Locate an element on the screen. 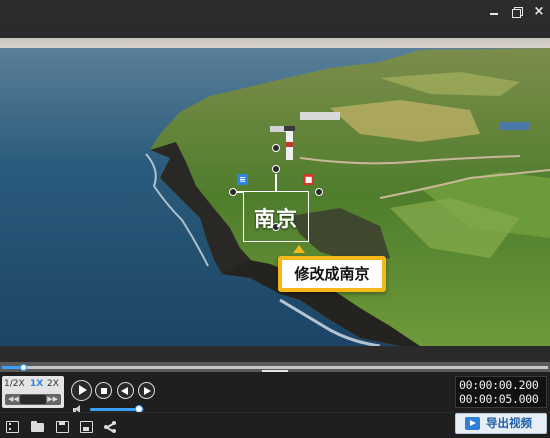  speed-selector: 1/2X 1X 2X ◀◀ ▶▶ is located at coordinates (33, 392).